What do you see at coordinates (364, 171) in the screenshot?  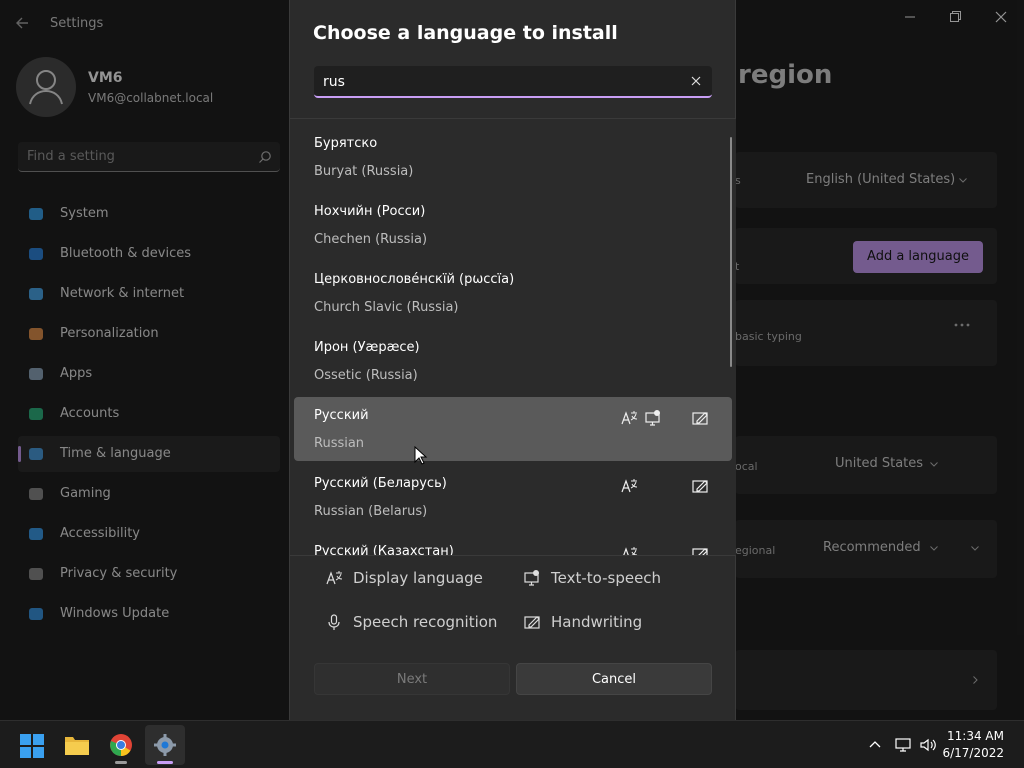 I see `language-english-name: Buryat (Russia)` at bounding box center [364, 171].